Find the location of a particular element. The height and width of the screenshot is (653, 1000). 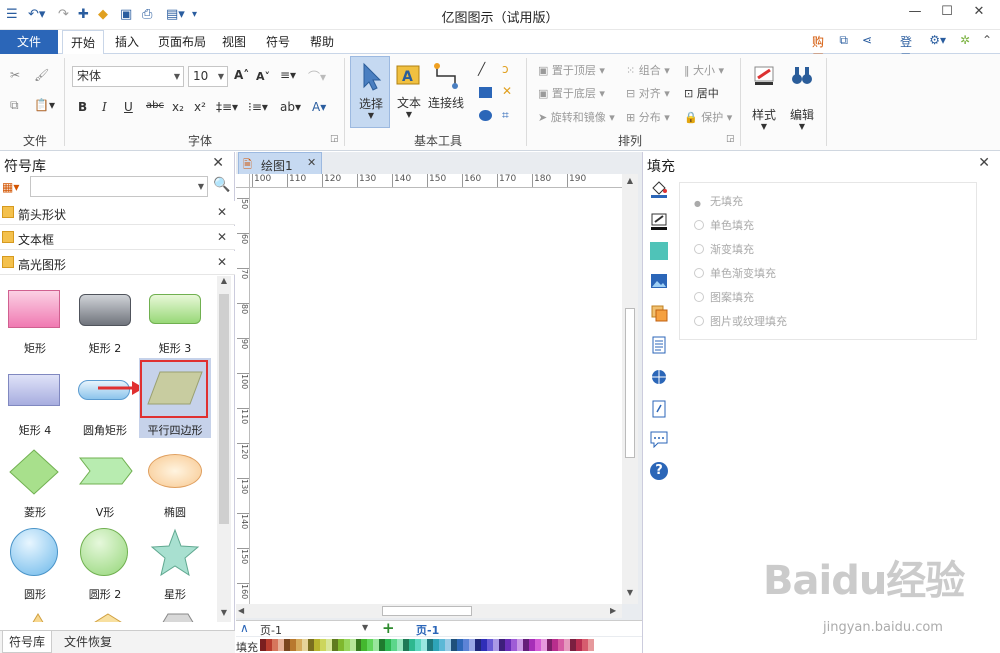

collapse-ribbon-icon: ⌃ is located at coordinates (987, 40).